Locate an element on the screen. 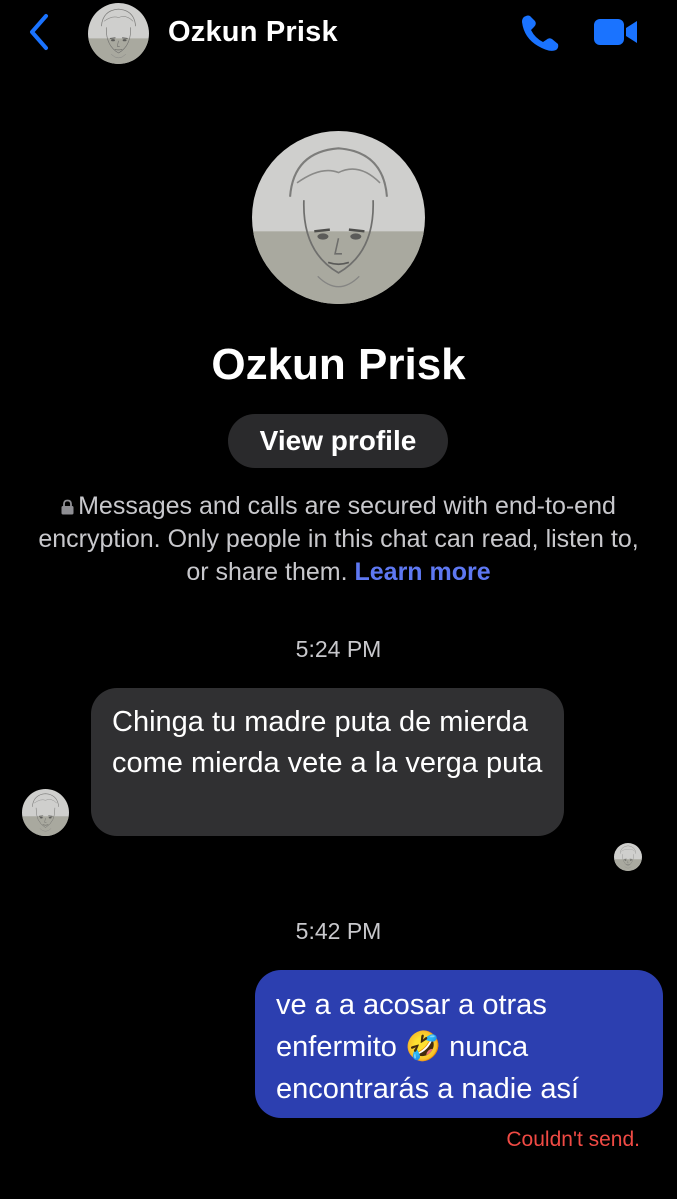 This screenshot has height=1199, width=677. chevron-left-icon is located at coordinates (39, 32).